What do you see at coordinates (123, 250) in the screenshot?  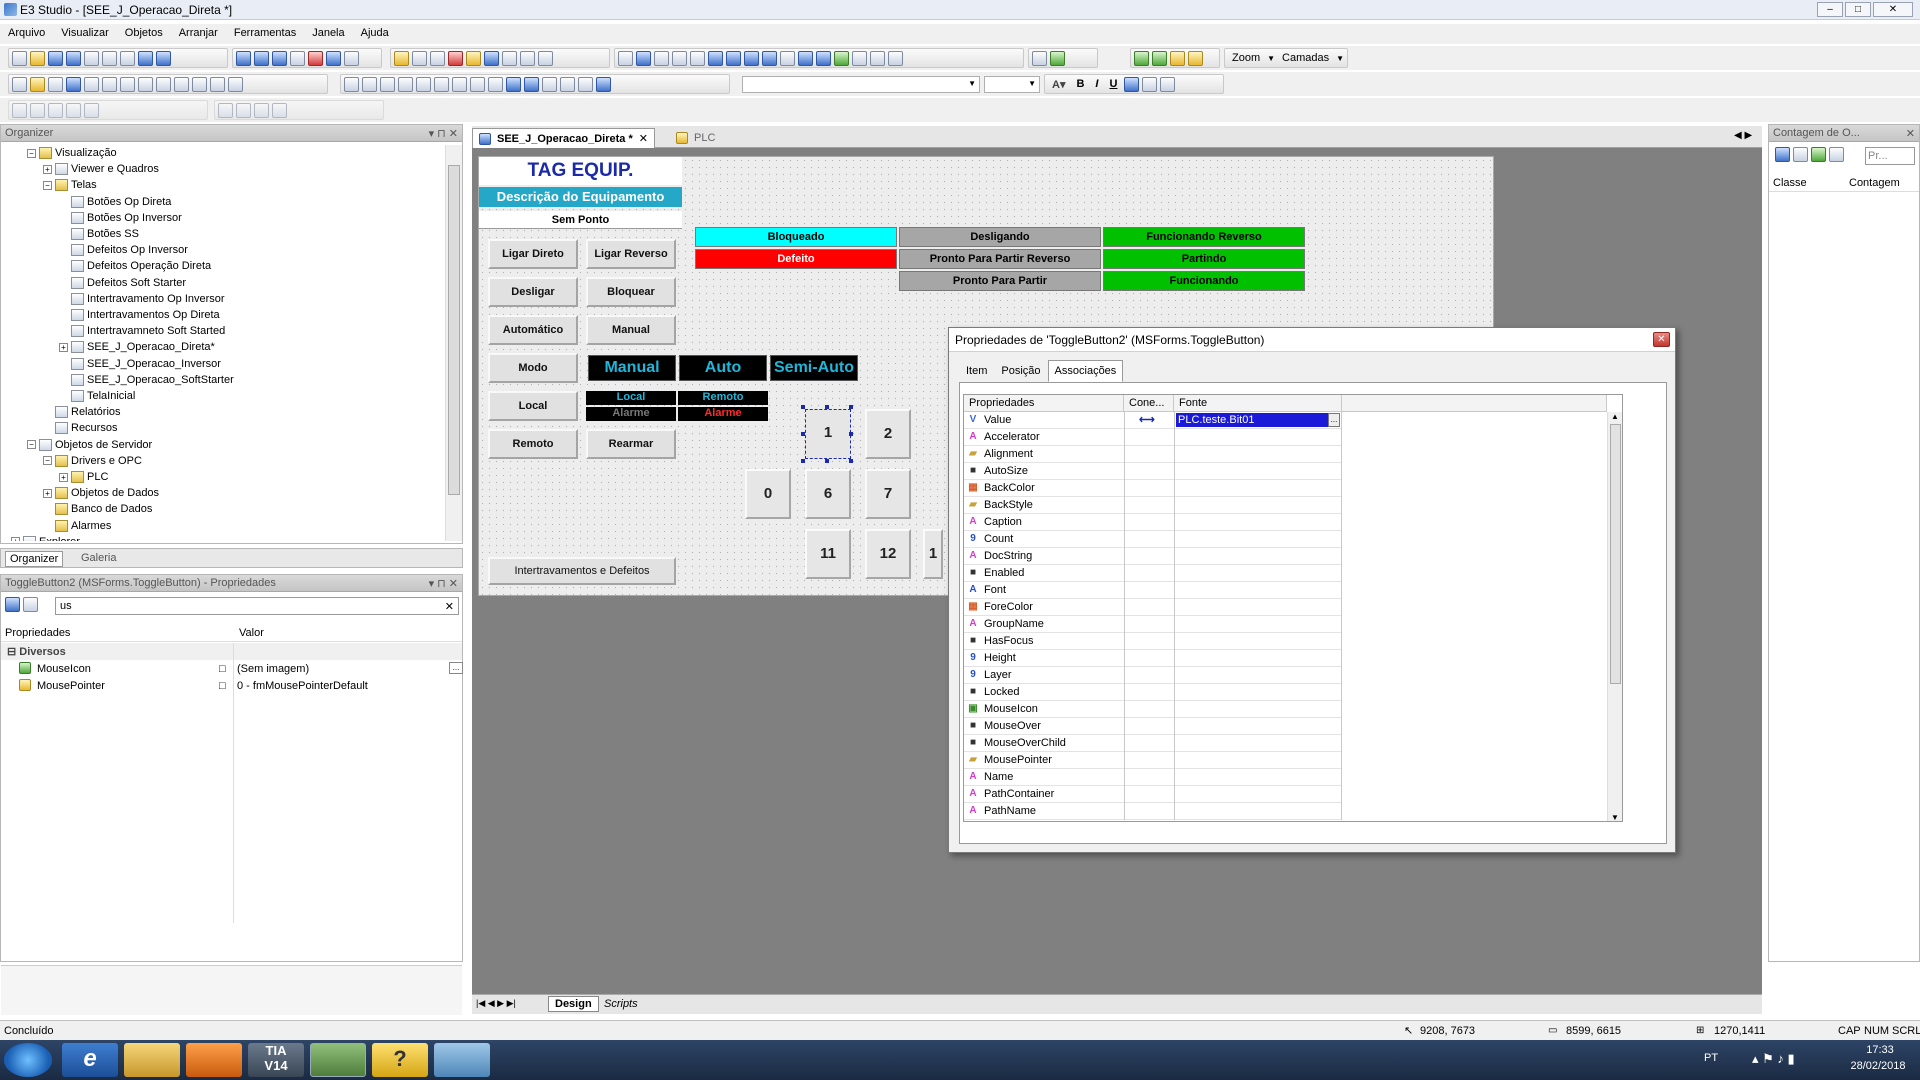 I see `tree-item: Defeitos Op Inversor` at bounding box center [123, 250].